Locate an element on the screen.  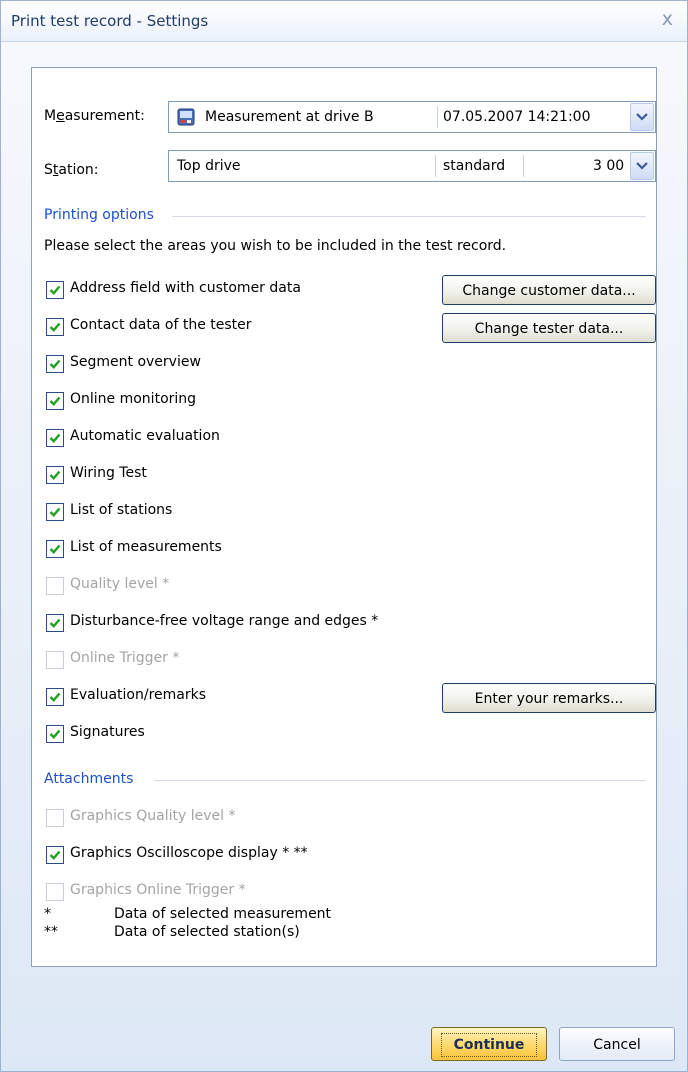
attachment-checkbox-row: Graphics Quality level * is located at coordinates (236, 818).